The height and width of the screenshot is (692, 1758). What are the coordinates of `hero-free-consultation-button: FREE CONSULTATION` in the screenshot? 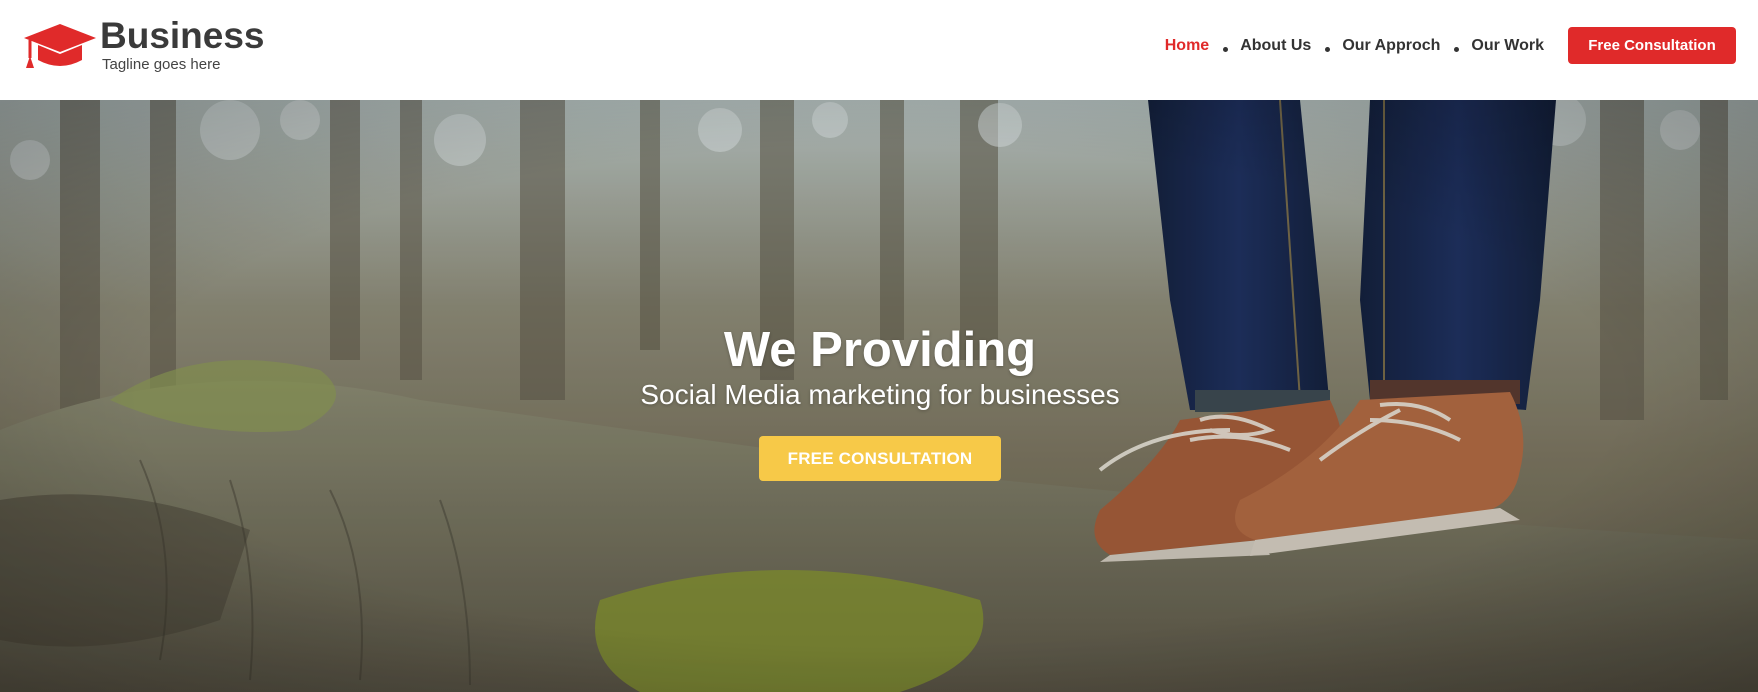 It's located at (880, 458).